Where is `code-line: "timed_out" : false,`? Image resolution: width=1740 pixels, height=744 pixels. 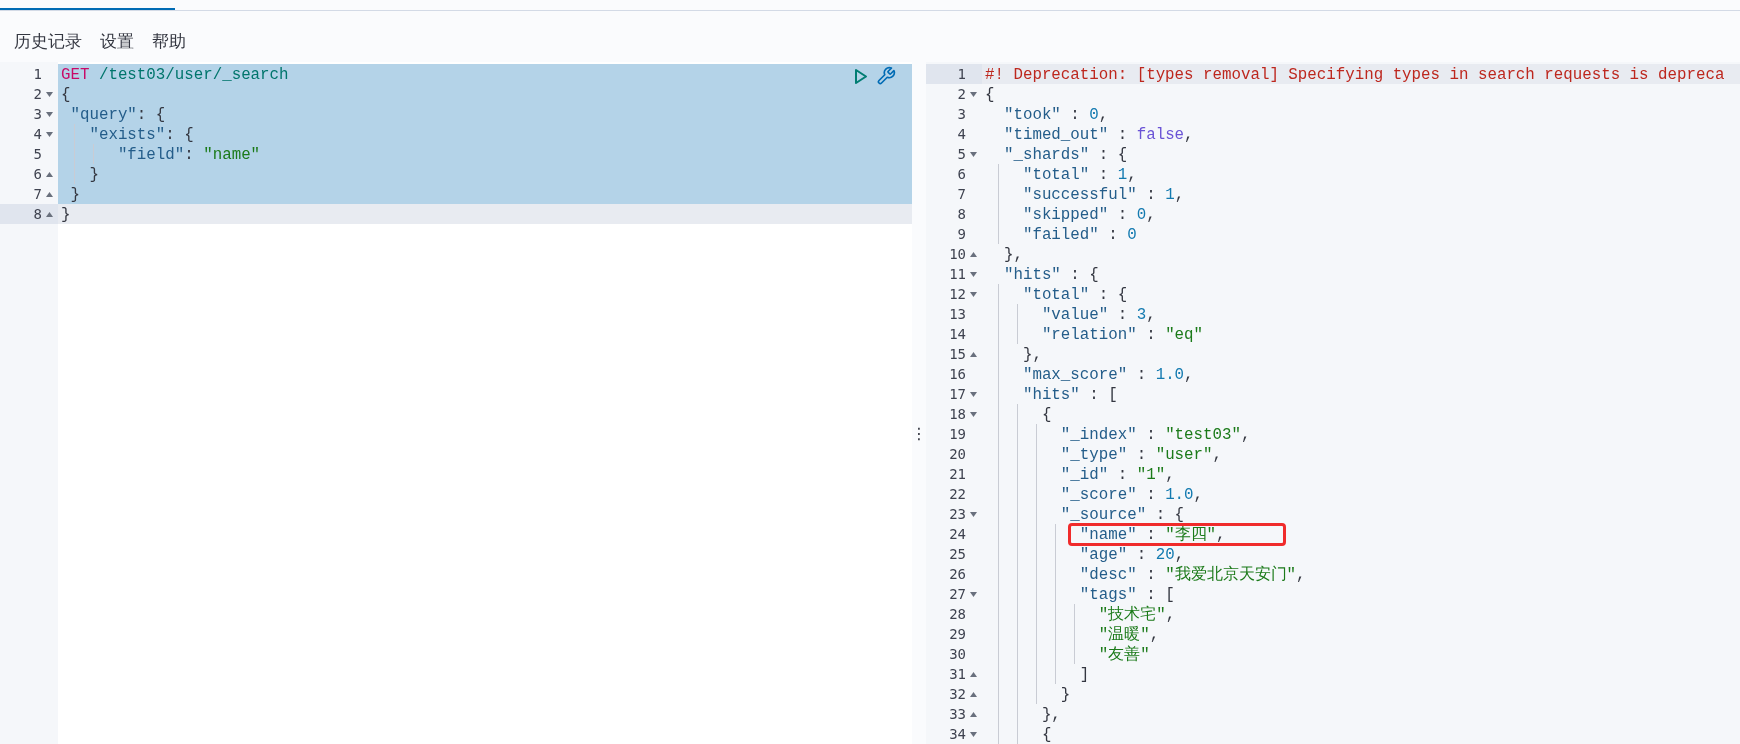
code-line: "timed_out" : false, is located at coordinates (1098, 135).